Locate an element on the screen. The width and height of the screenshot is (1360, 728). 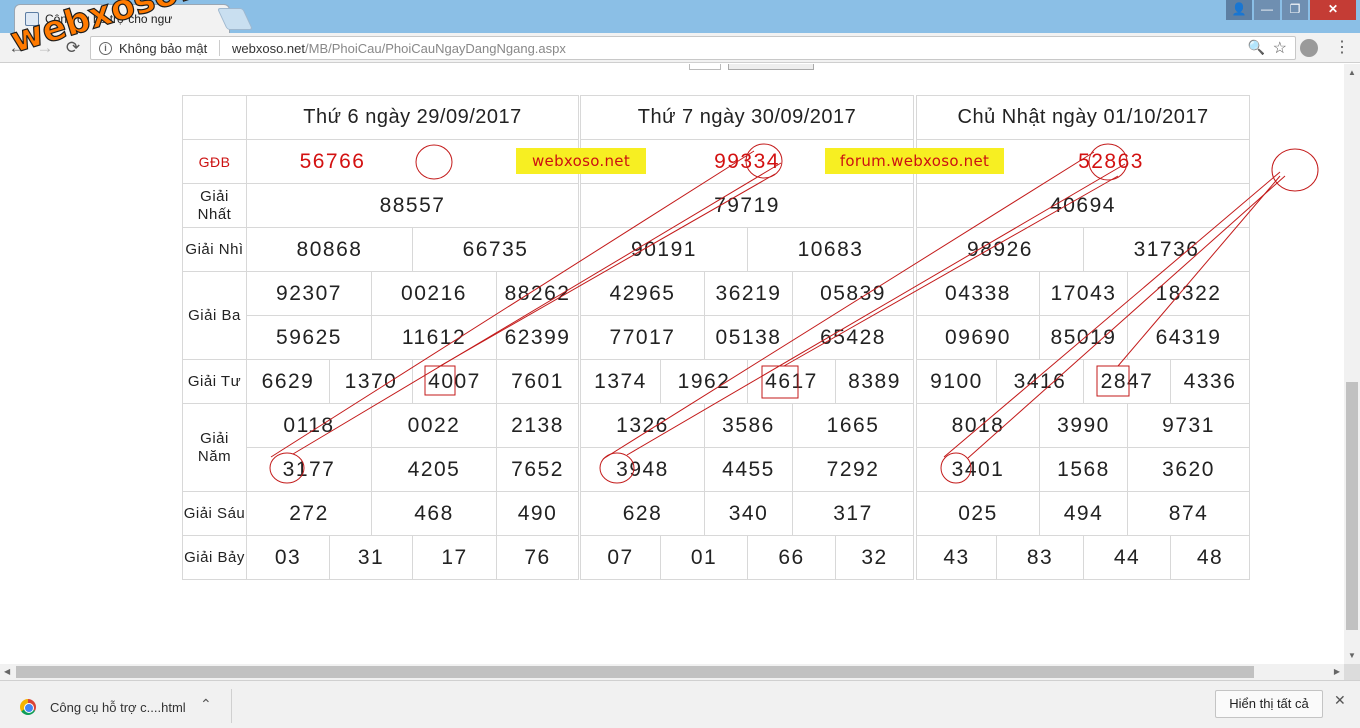
fifth-prize: 8018 is located at coordinates (978, 425).